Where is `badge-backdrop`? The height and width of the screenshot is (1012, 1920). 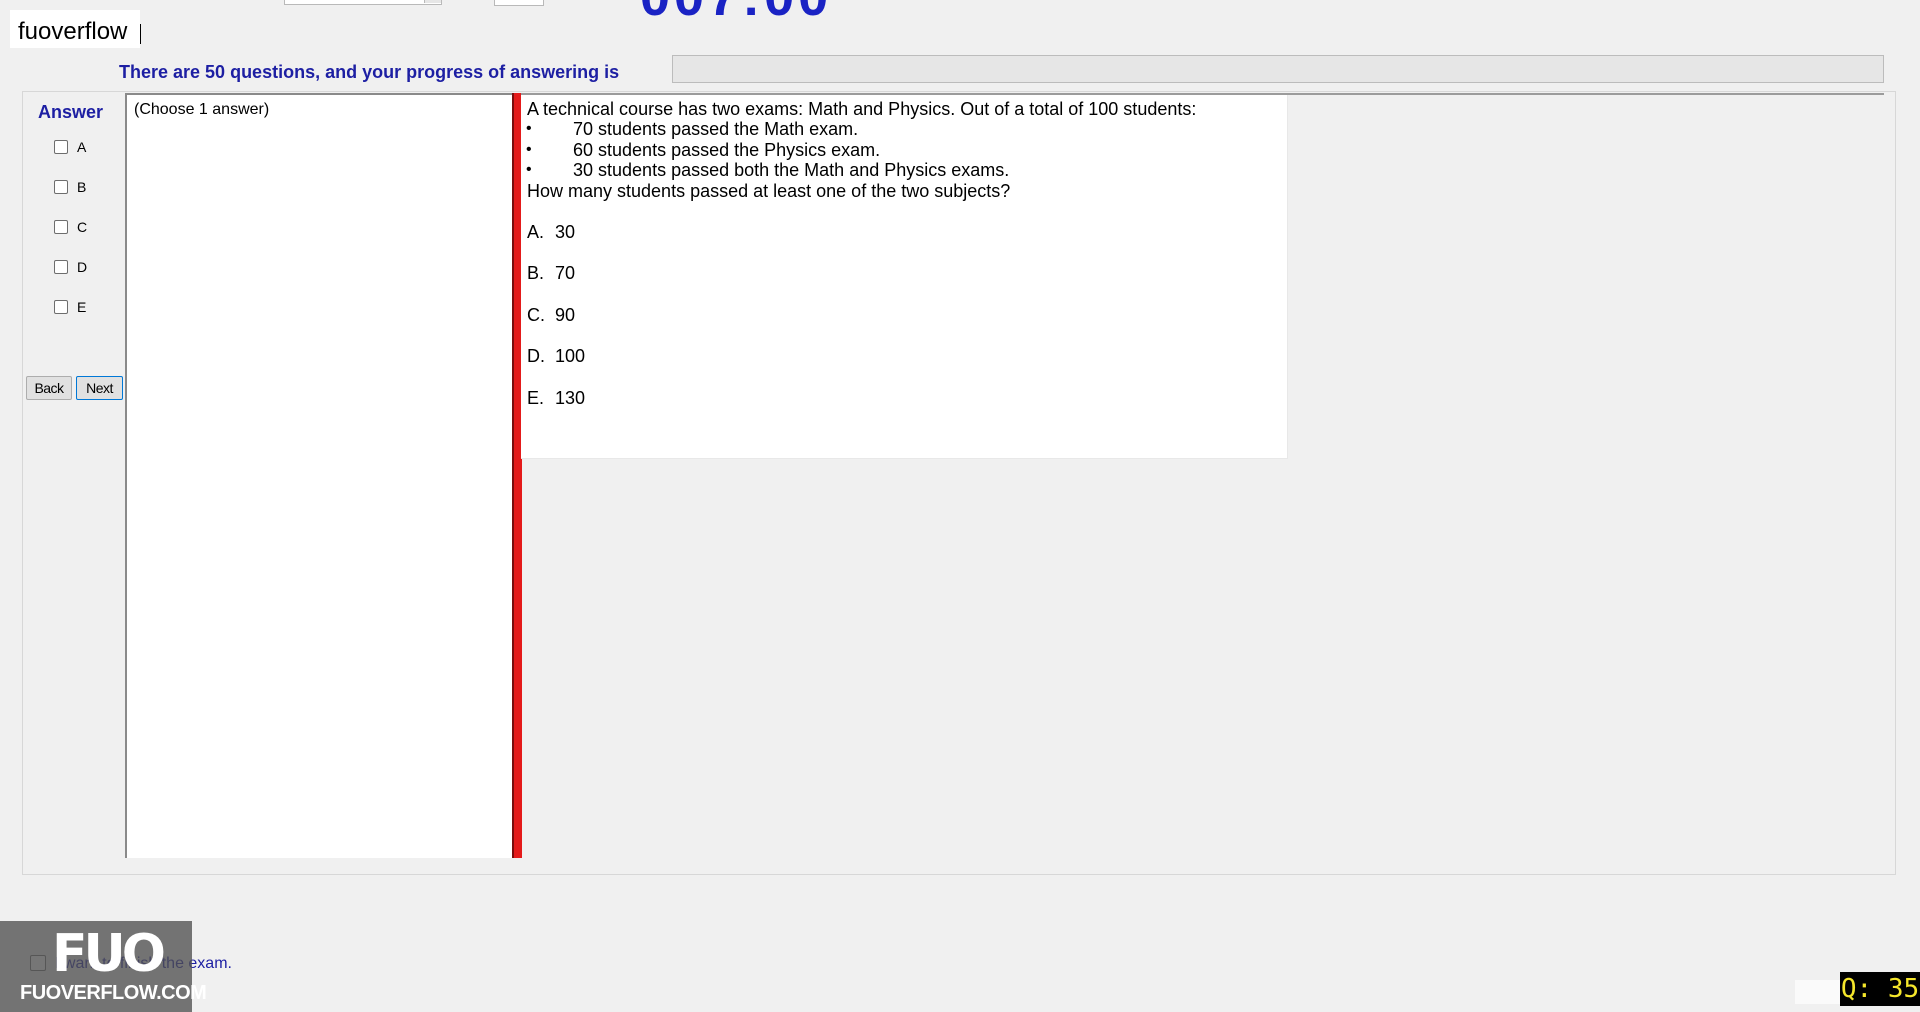 badge-backdrop is located at coordinates (1818, 992).